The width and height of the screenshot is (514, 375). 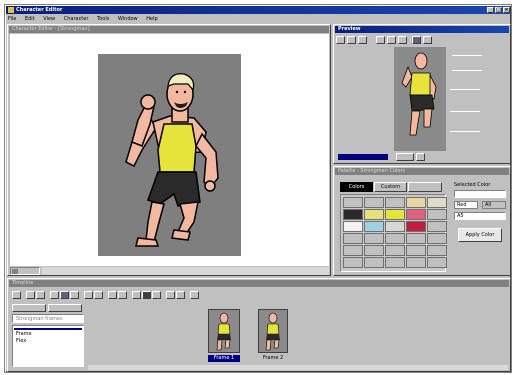 I want to click on timeline-scrollbar, so click(x=298, y=367).